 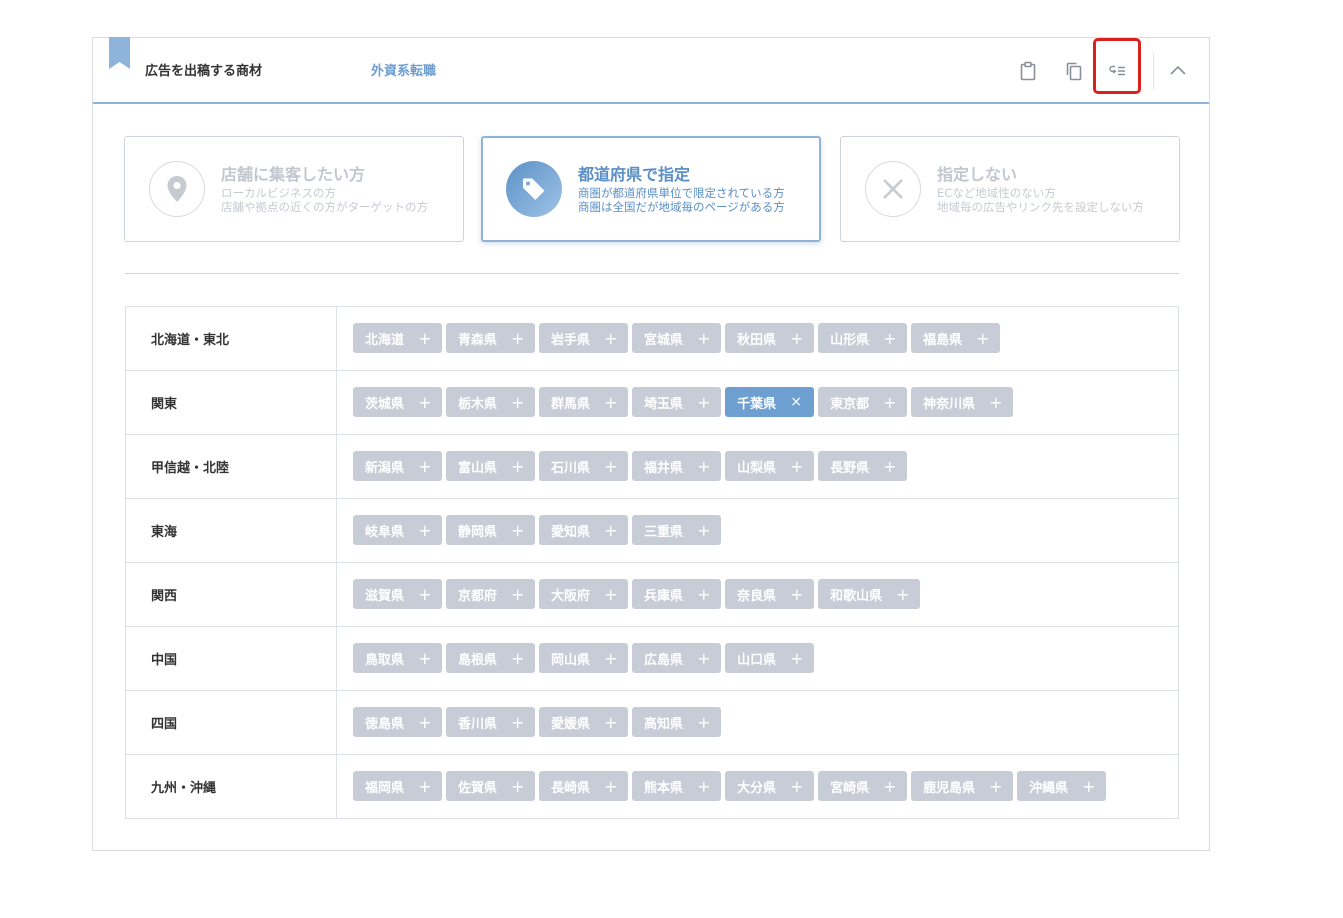 I want to click on prefecture-chip: 岡山県 +, so click(x=584, y=658).